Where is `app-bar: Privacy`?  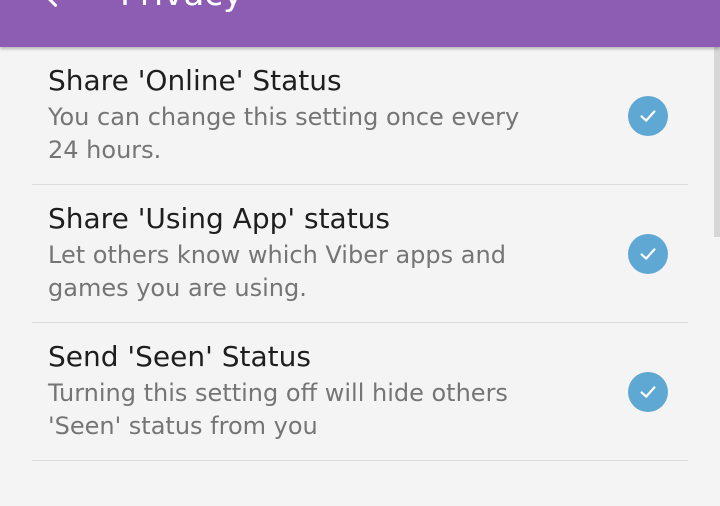
app-bar: Privacy is located at coordinates (360, 23).